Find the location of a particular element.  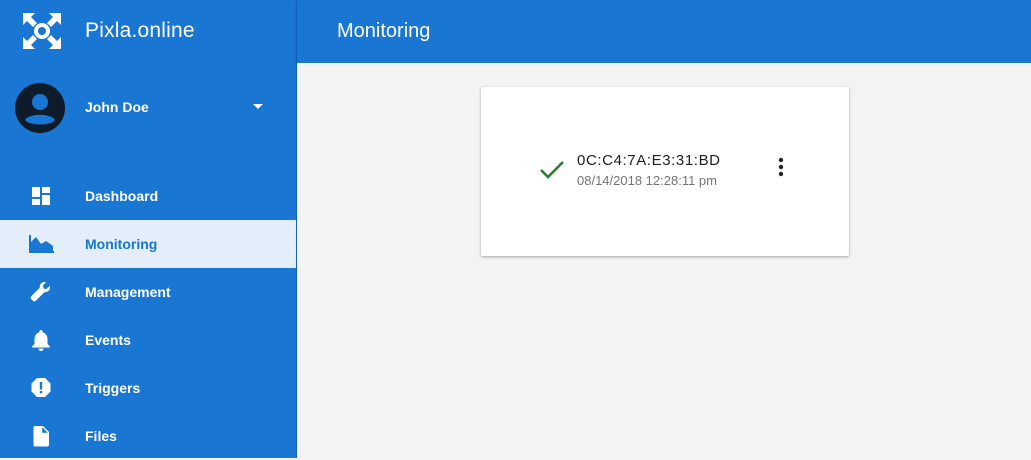

device-id: 0C:C4:7A:E3:31:BD is located at coordinates (649, 160).